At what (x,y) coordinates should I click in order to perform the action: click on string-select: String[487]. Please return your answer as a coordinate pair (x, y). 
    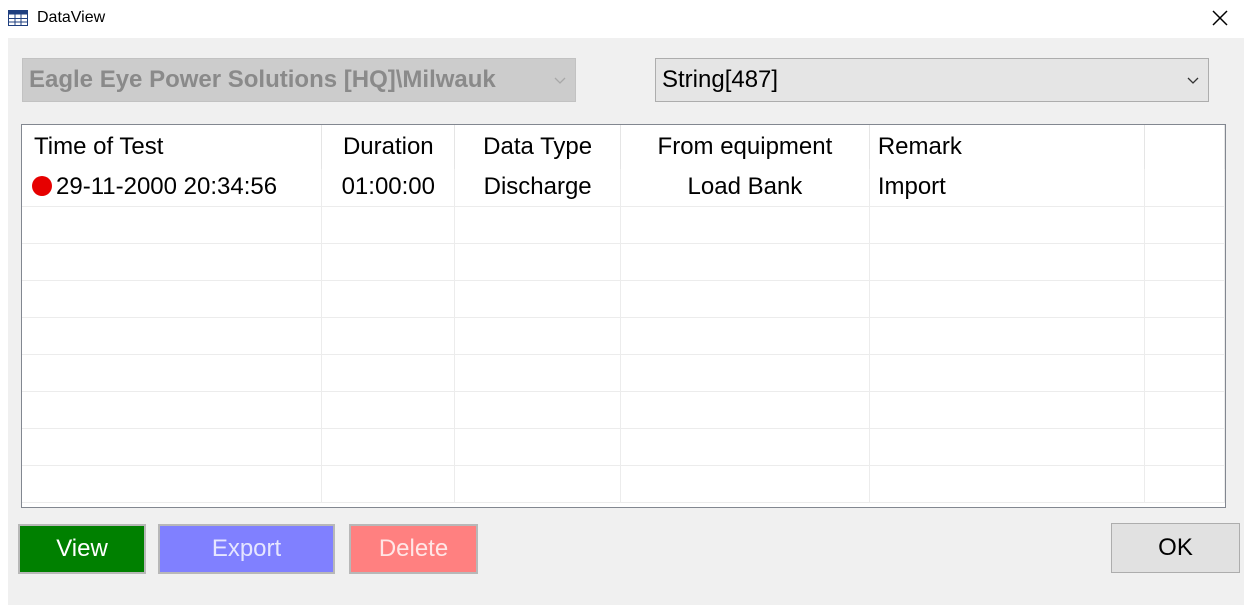
    Looking at the image, I should click on (932, 80).